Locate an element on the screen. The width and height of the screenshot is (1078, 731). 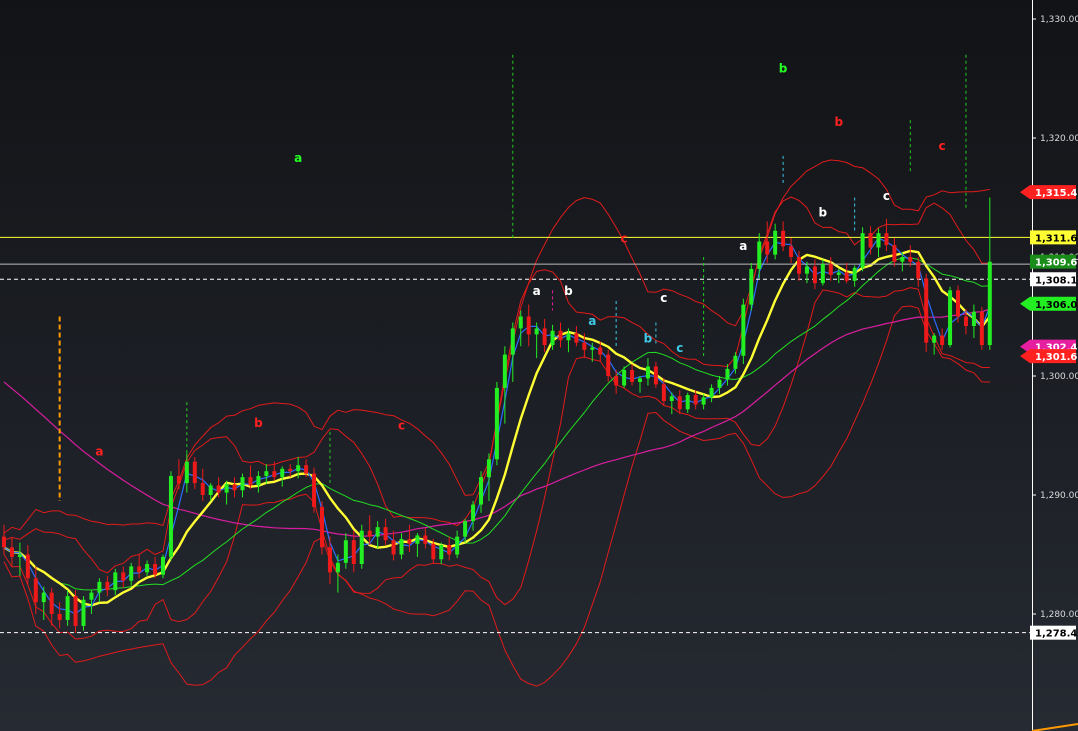
wave-label: b is located at coordinates (838, 122).